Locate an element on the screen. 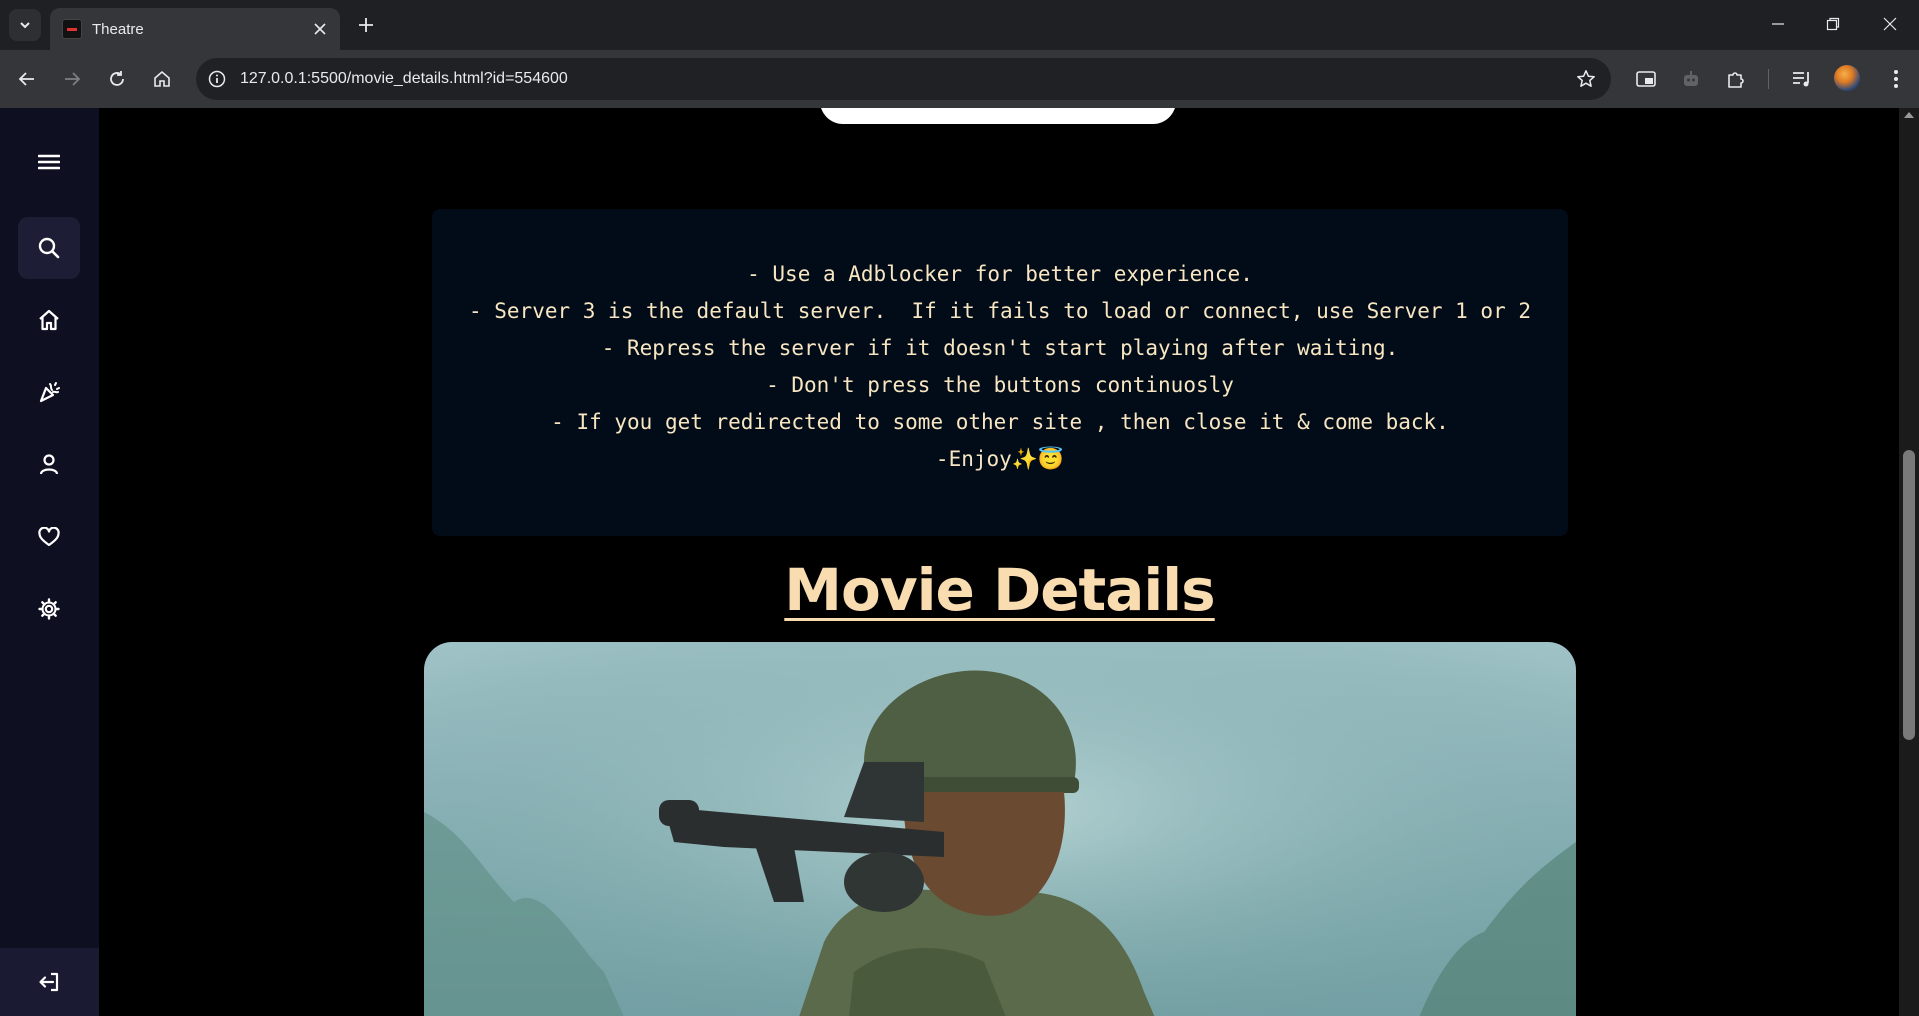 This screenshot has width=1919, height=1016. page-scrollbar is located at coordinates (1909, 562).